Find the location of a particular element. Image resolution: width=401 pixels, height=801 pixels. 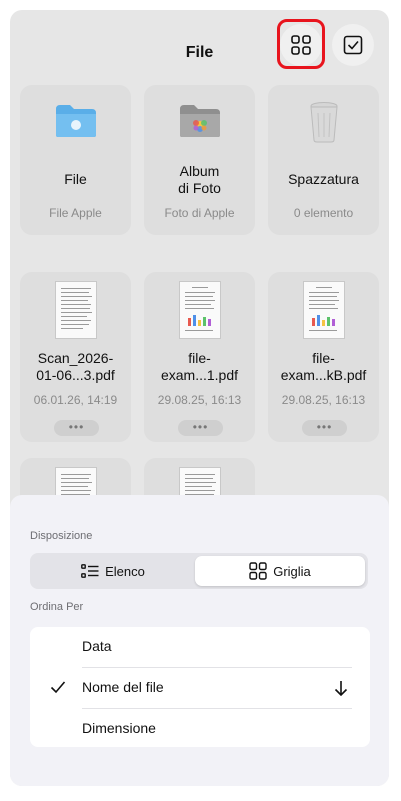

tile-file-example-kb: file- exam...kB.pdf 29.08.25, 16:13 ••• is located at coordinates (323, 357).